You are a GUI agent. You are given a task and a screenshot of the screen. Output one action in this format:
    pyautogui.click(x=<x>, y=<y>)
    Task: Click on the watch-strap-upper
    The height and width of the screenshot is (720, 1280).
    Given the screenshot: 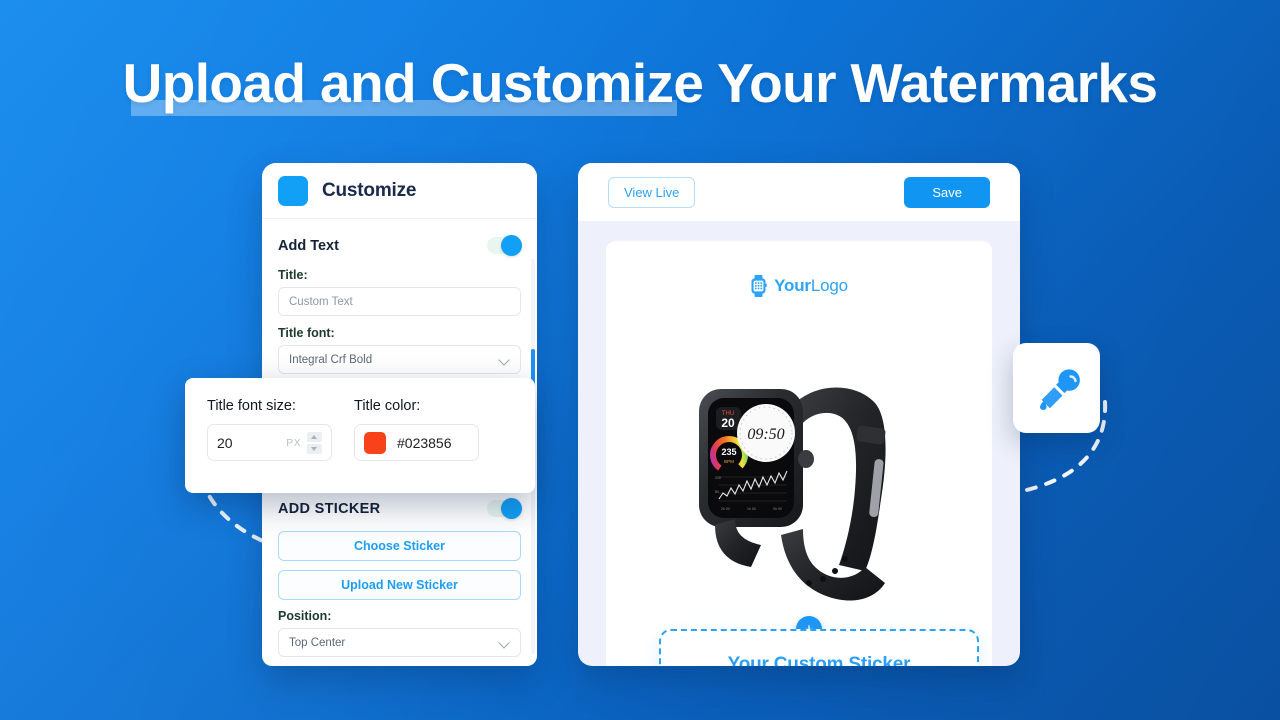 What is the action you would take?
    pyautogui.click(x=839, y=479)
    